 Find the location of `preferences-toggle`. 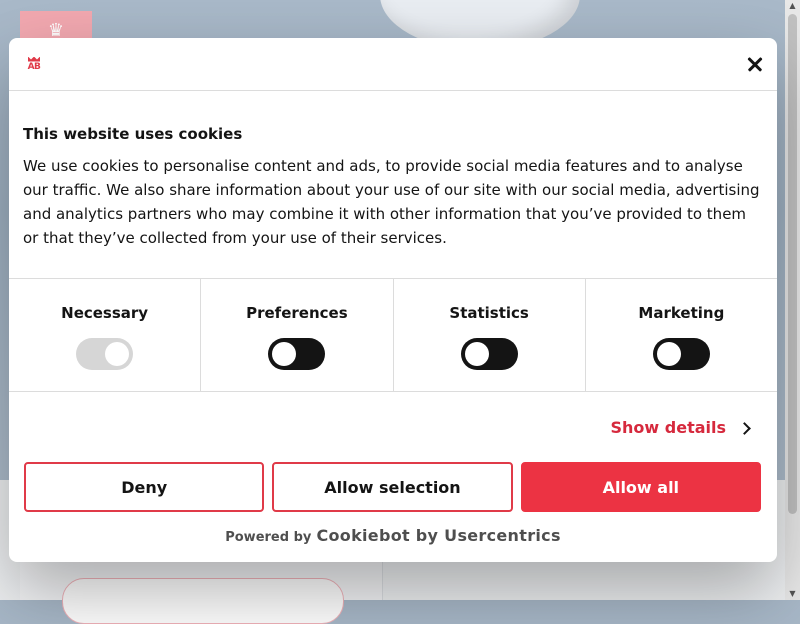

preferences-toggle is located at coordinates (297, 354).